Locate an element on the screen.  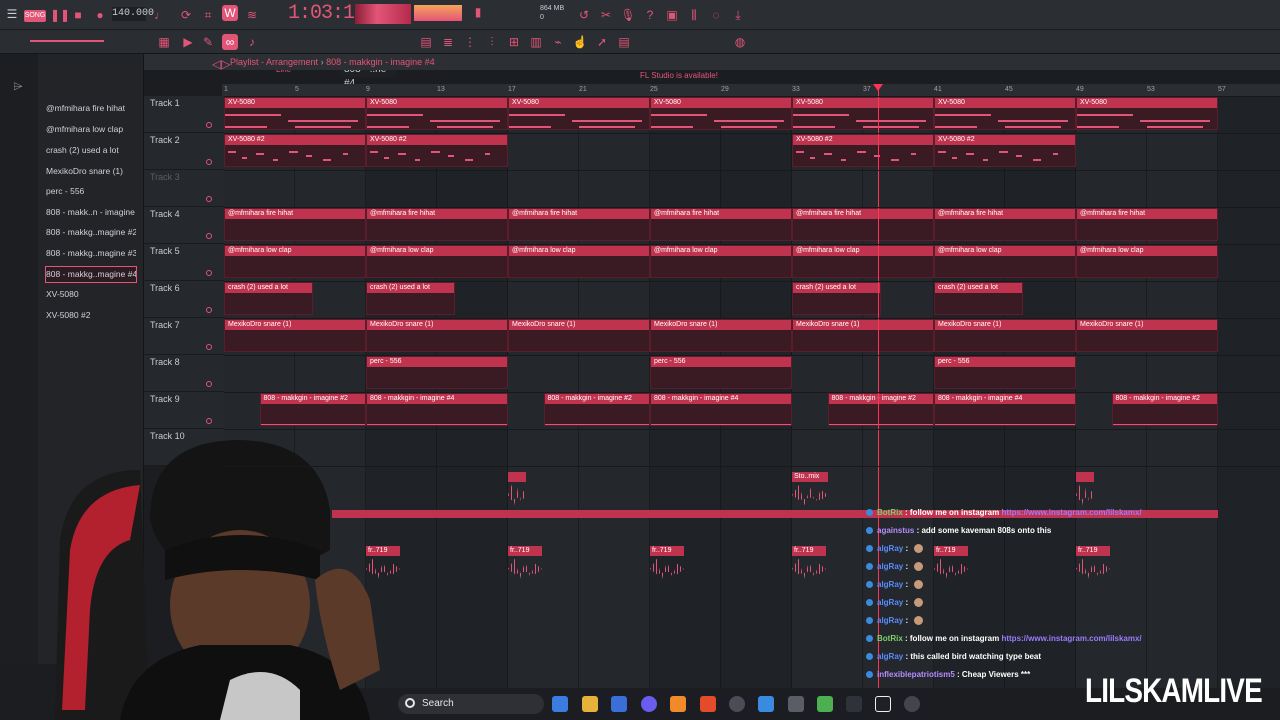
track-header: Track 7 is located at coordinates (184, 336).